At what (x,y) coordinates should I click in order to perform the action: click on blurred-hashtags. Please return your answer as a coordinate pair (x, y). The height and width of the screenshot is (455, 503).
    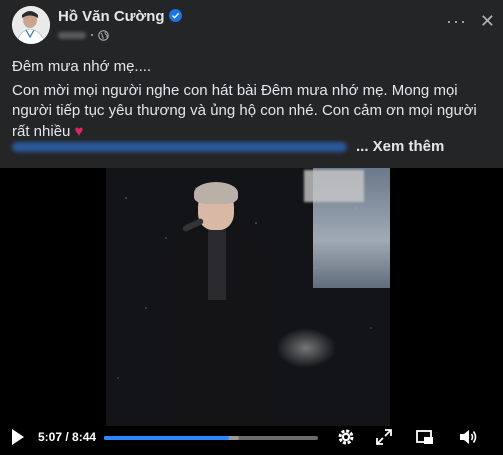
    Looking at the image, I should click on (179, 147).